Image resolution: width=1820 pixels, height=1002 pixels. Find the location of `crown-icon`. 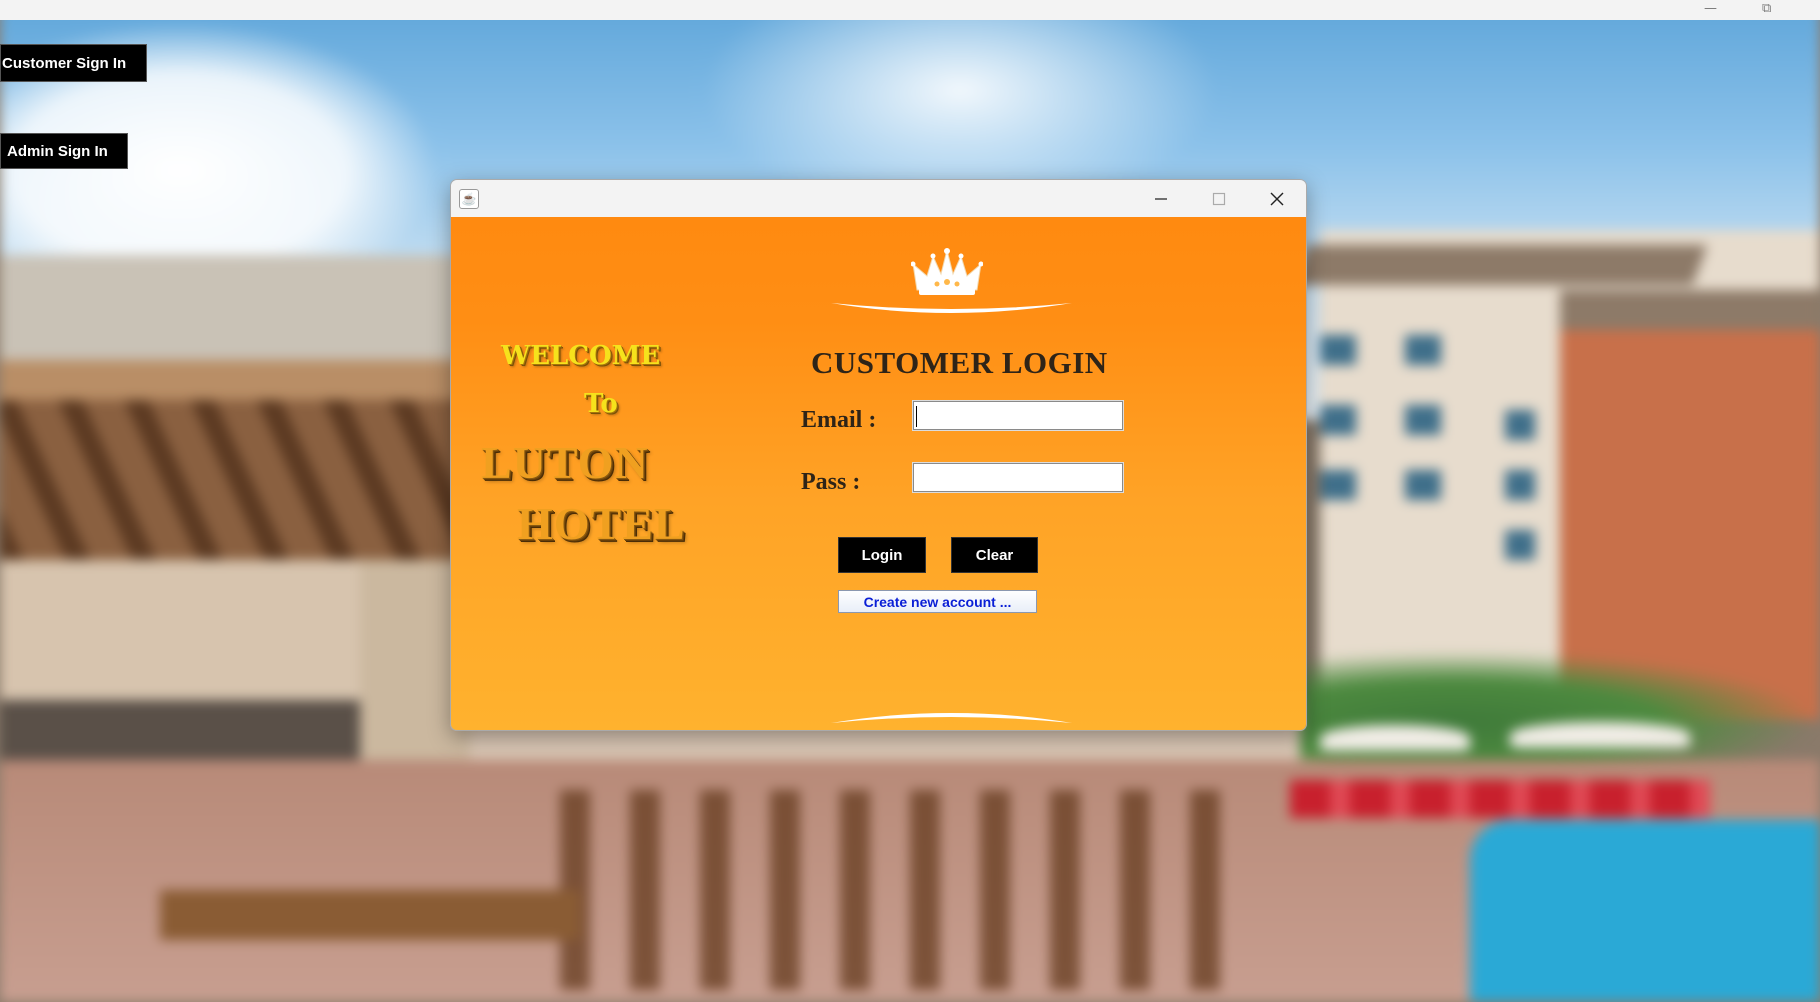

crown-icon is located at coordinates (947, 271).